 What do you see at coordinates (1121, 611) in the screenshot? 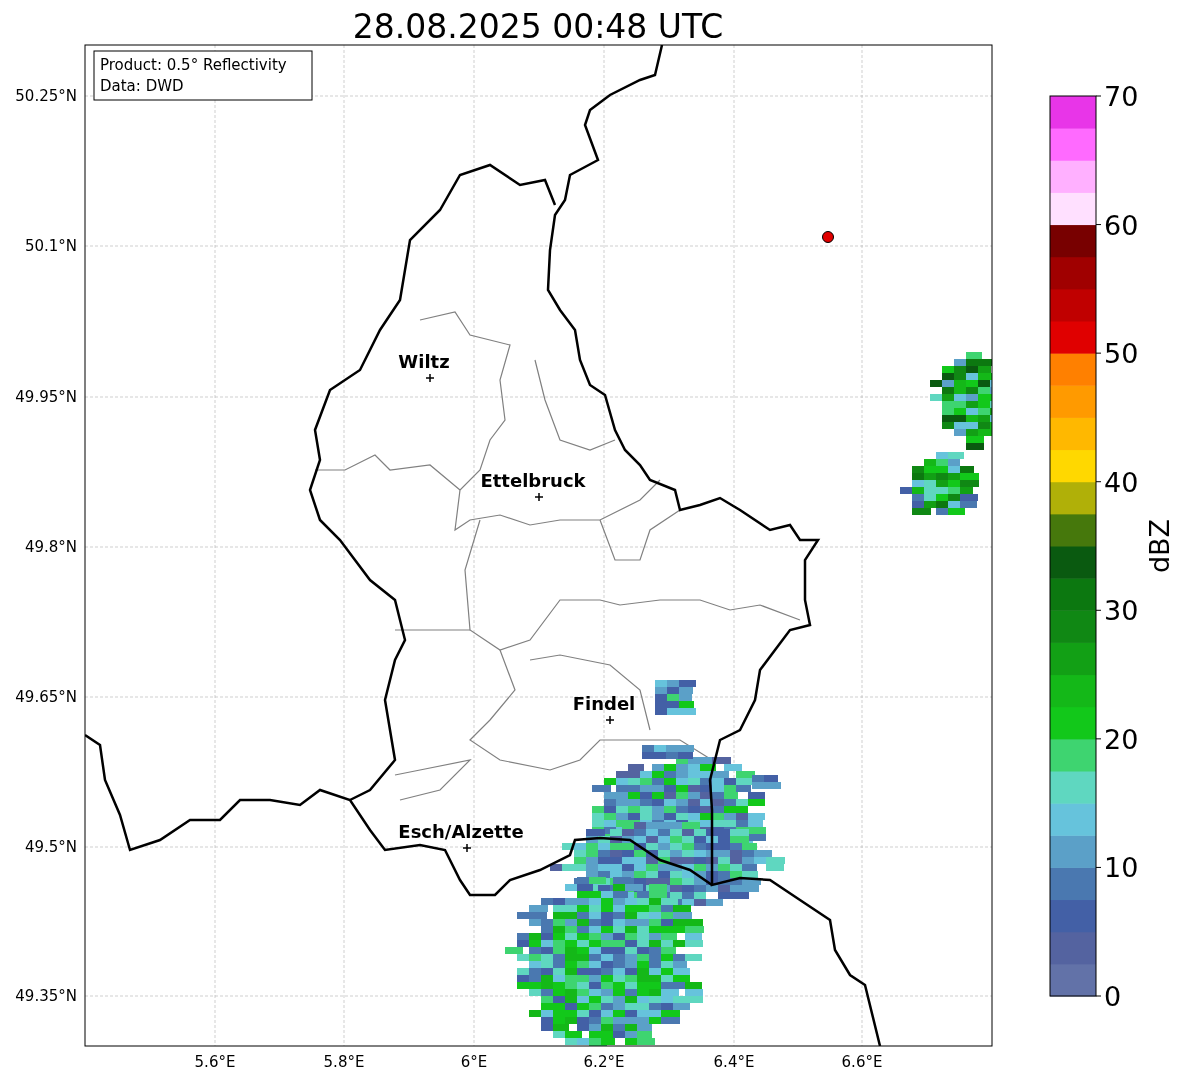
I see `colorbar-tick-label: 30` at bounding box center [1121, 611].